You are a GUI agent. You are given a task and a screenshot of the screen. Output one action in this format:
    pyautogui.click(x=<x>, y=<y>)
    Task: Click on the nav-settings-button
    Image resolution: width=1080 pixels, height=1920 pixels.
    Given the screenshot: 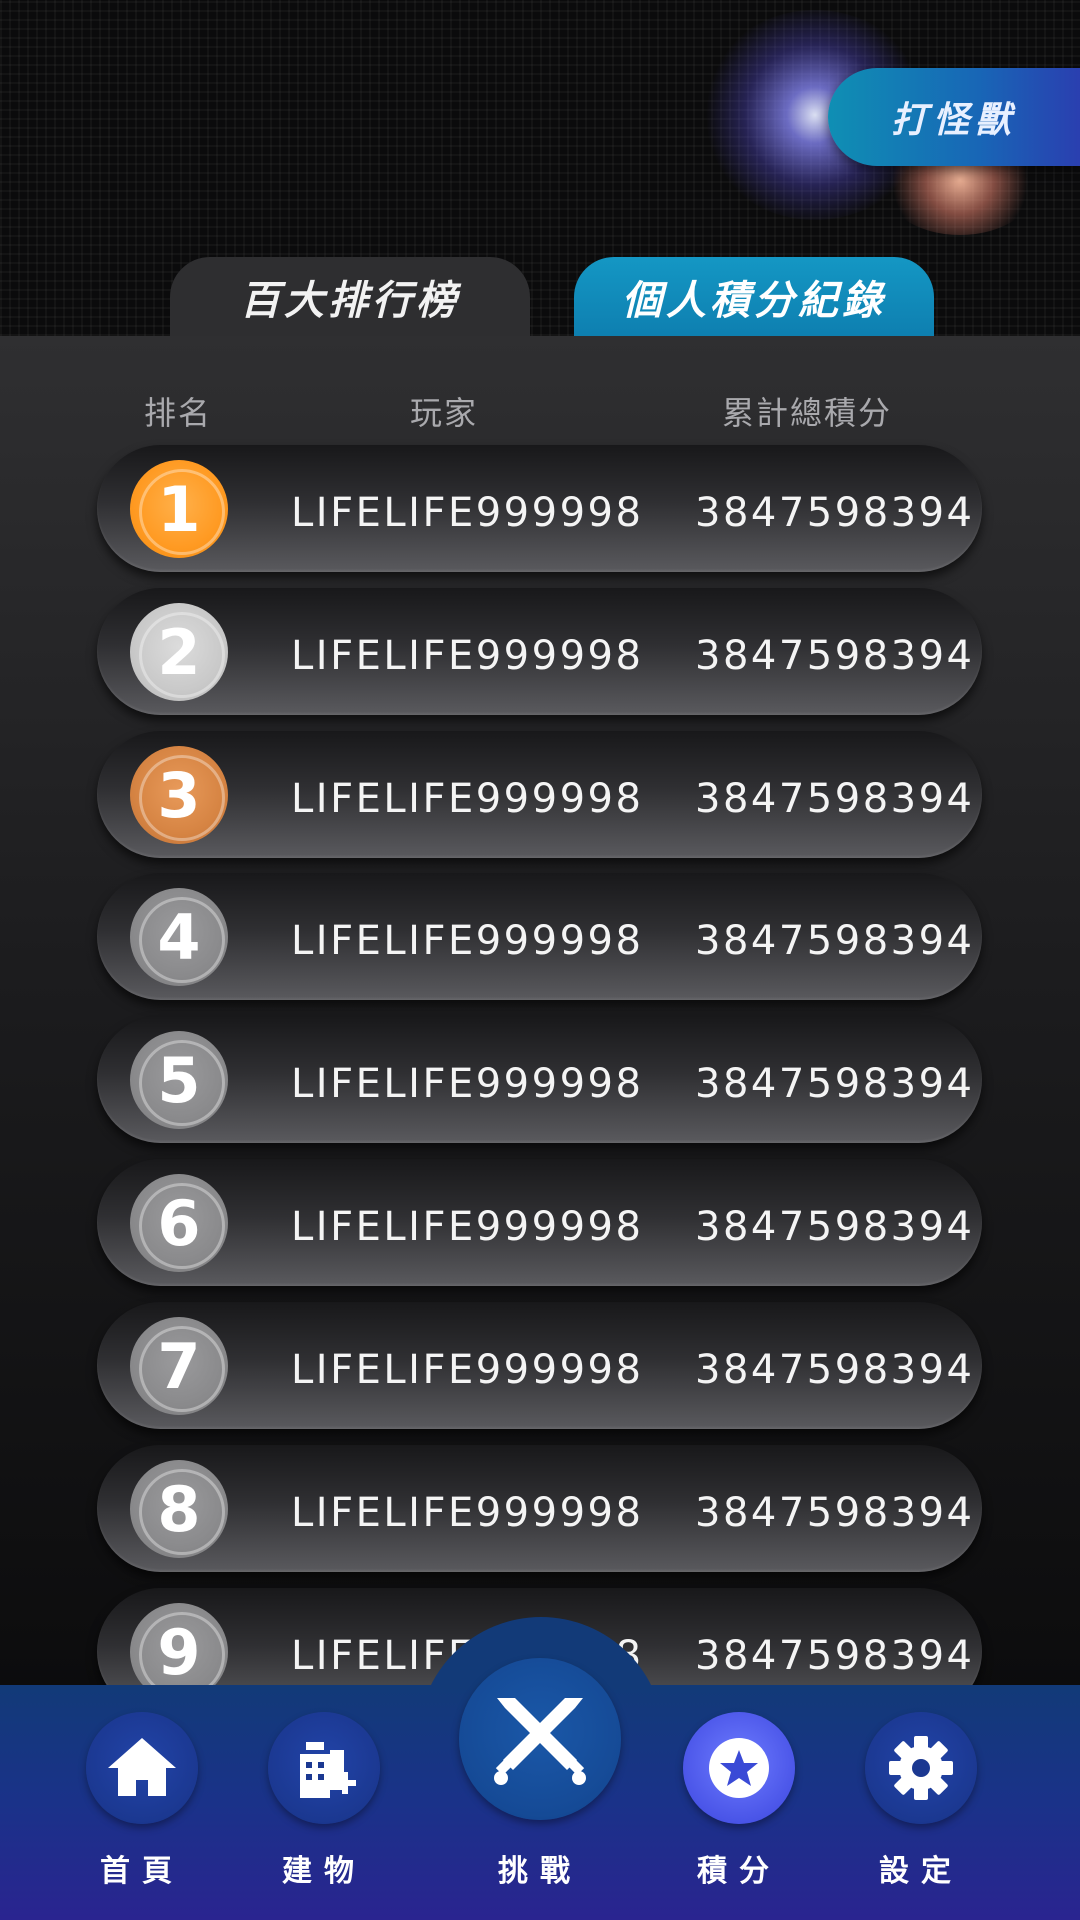 What is the action you would take?
    pyautogui.click(x=921, y=1768)
    